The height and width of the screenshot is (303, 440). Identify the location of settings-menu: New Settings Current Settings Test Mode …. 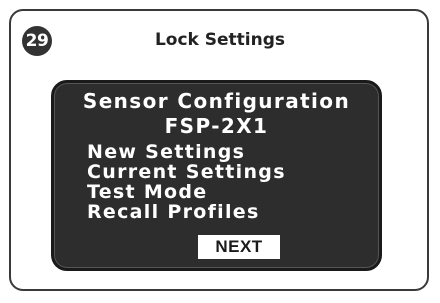
(186, 182).